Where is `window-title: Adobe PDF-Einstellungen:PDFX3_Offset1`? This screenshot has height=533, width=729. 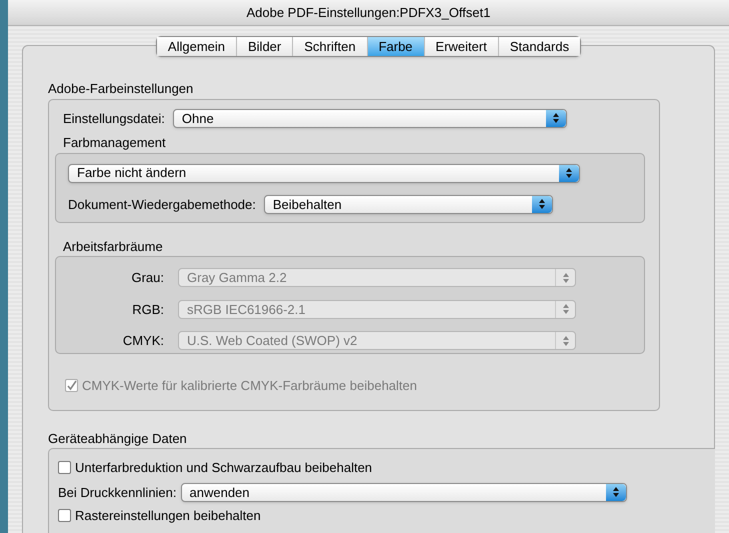 window-title: Adobe PDF-Einstellungen:PDFX3_Offset1 is located at coordinates (368, 13).